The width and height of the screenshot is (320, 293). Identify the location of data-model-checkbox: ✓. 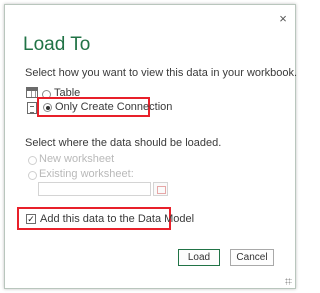
(31, 219).